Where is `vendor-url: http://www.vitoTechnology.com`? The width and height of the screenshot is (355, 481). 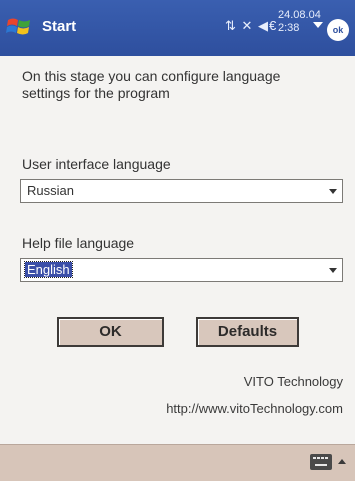 vendor-url: http://www.vitoTechnology.com is located at coordinates (254, 408).